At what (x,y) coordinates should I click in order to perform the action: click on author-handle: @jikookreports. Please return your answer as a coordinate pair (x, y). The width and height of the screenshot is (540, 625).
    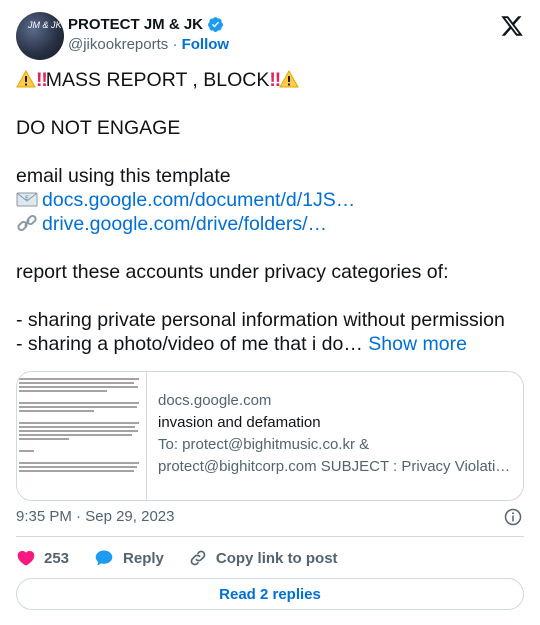
    Looking at the image, I should click on (118, 44).